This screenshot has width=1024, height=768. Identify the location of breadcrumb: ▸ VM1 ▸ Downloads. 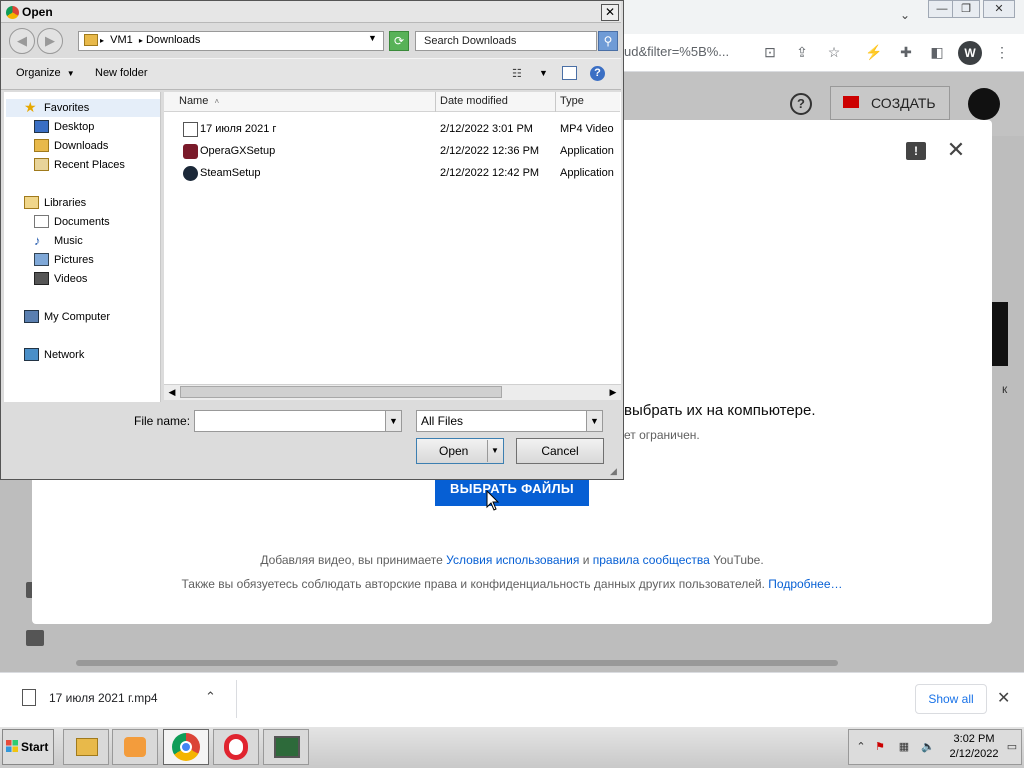
(150, 40).